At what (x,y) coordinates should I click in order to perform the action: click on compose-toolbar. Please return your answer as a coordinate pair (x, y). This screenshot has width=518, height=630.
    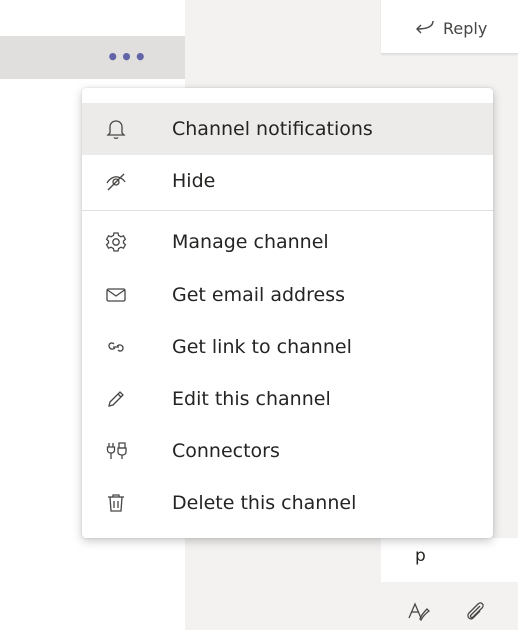
    Looking at the image, I should click on (449, 610).